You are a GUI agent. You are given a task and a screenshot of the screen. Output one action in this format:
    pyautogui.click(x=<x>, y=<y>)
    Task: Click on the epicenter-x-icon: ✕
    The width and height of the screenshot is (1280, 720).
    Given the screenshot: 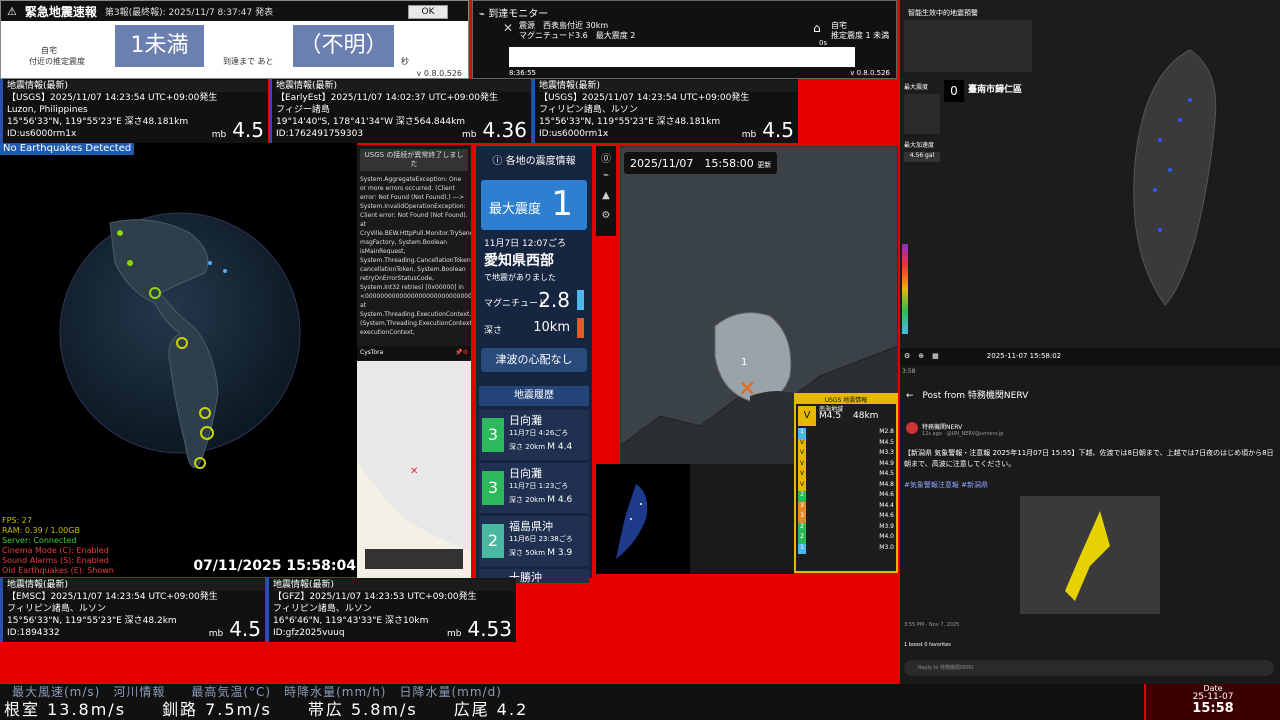 What is the action you would take?
    pyautogui.click(x=508, y=28)
    